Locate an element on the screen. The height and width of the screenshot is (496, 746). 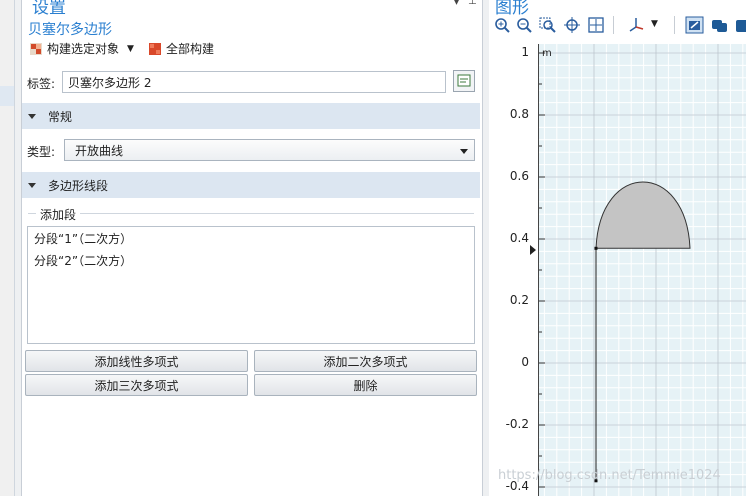
type-caption: 类型: is located at coordinates (41, 152).